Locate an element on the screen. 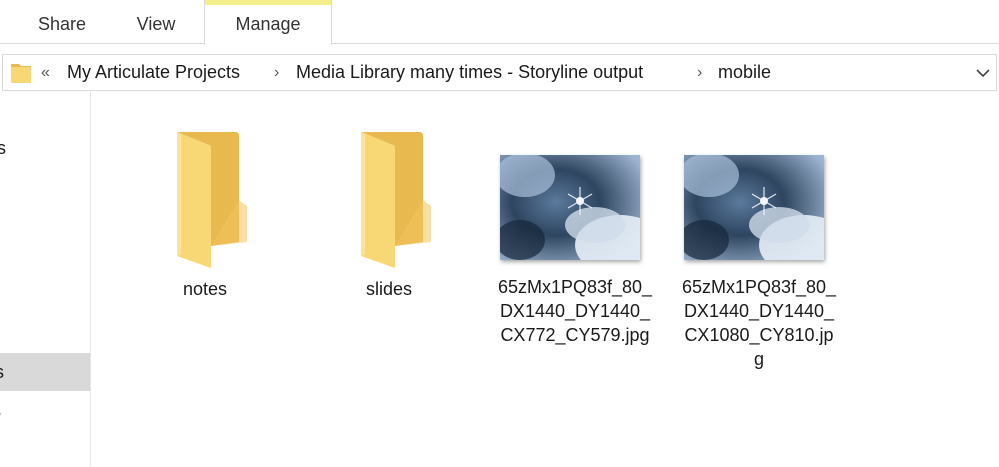 This screenshot has width=999, height=467. overflow-chevron-icon: « is located at coordinates (45, 72).